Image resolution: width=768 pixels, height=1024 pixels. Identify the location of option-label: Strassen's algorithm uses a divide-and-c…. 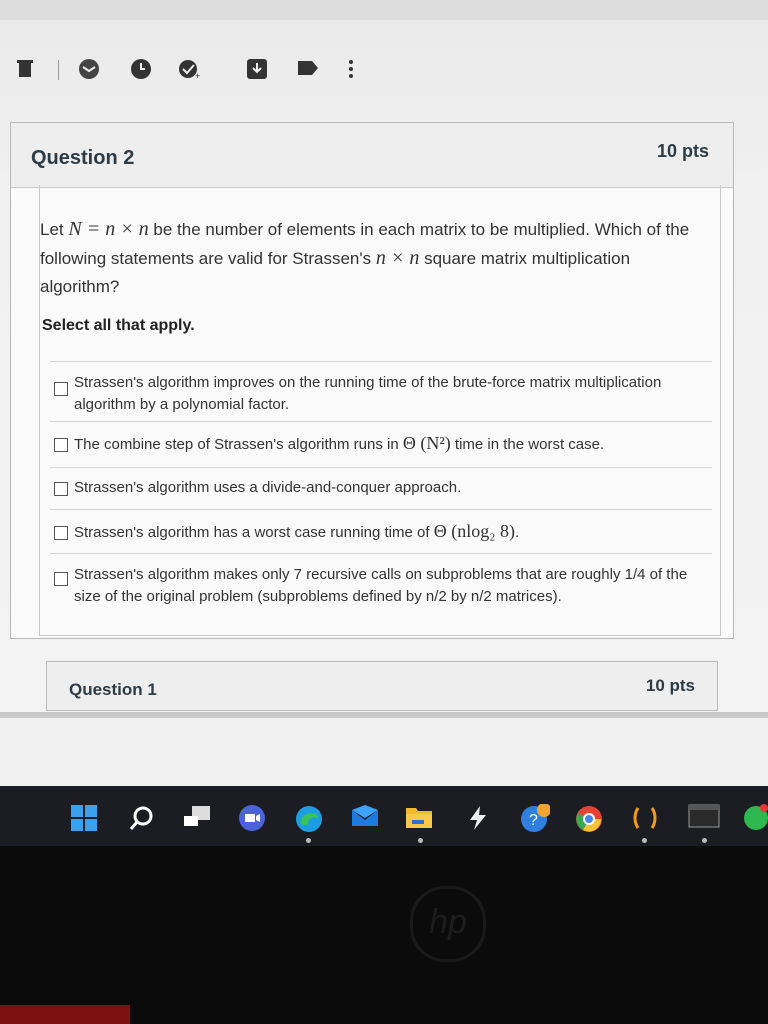
(268, 487).